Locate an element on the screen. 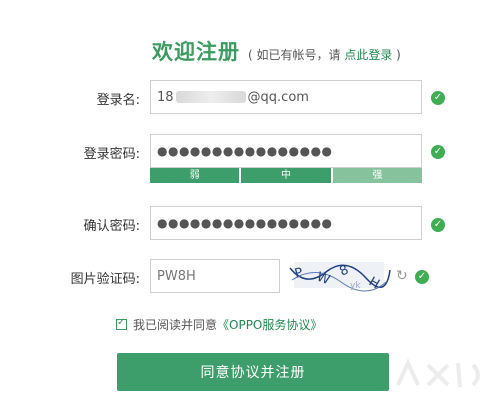 The image size is (500, 402). confirm-password-label: 确认密码: is located at coordinates (111, 226).